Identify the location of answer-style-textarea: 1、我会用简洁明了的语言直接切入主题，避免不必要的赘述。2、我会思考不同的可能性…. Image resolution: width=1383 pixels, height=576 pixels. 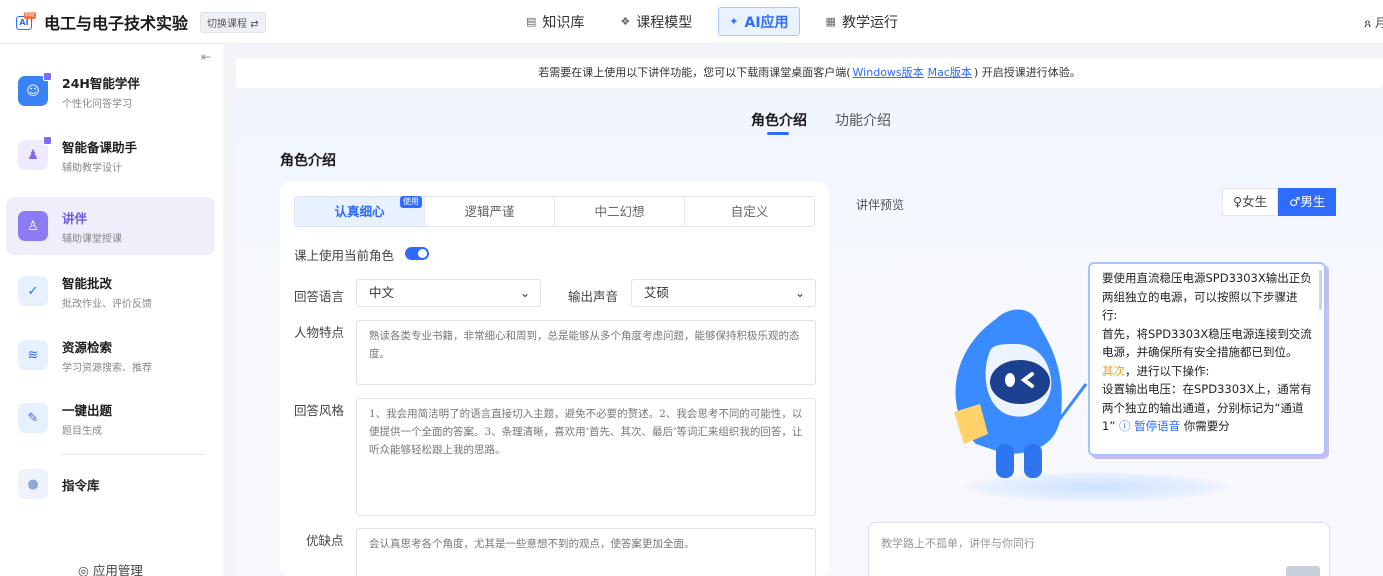
(586, 457).